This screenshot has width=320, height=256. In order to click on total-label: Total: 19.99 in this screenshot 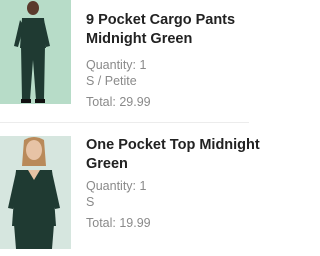, I will do `click(118, 223)`.